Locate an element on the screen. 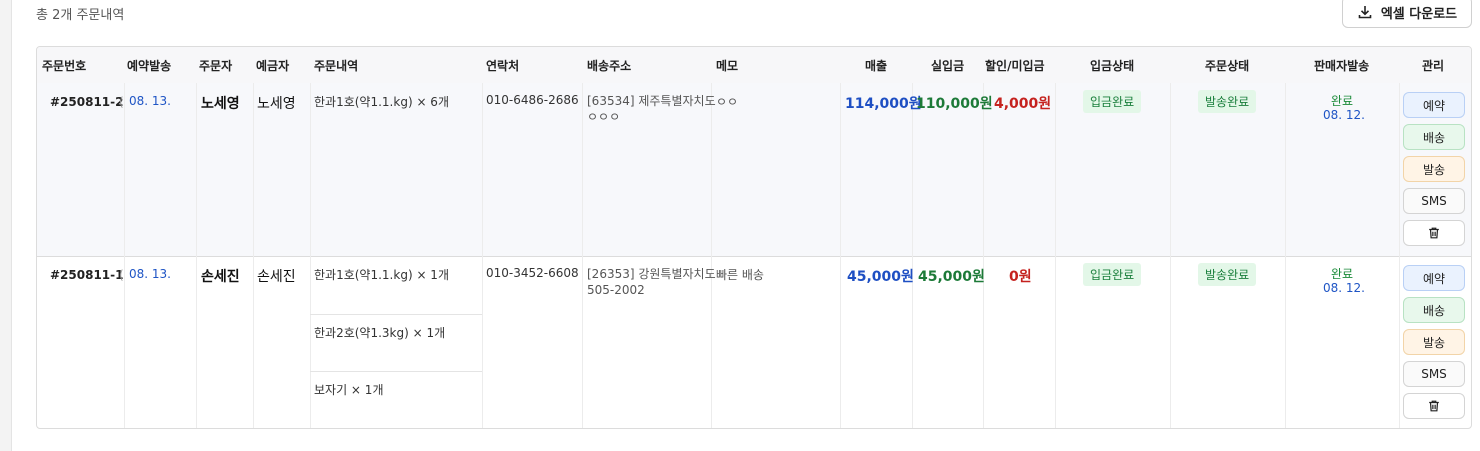  depositor-name: 노세영 is located at coordinates (276, 104).